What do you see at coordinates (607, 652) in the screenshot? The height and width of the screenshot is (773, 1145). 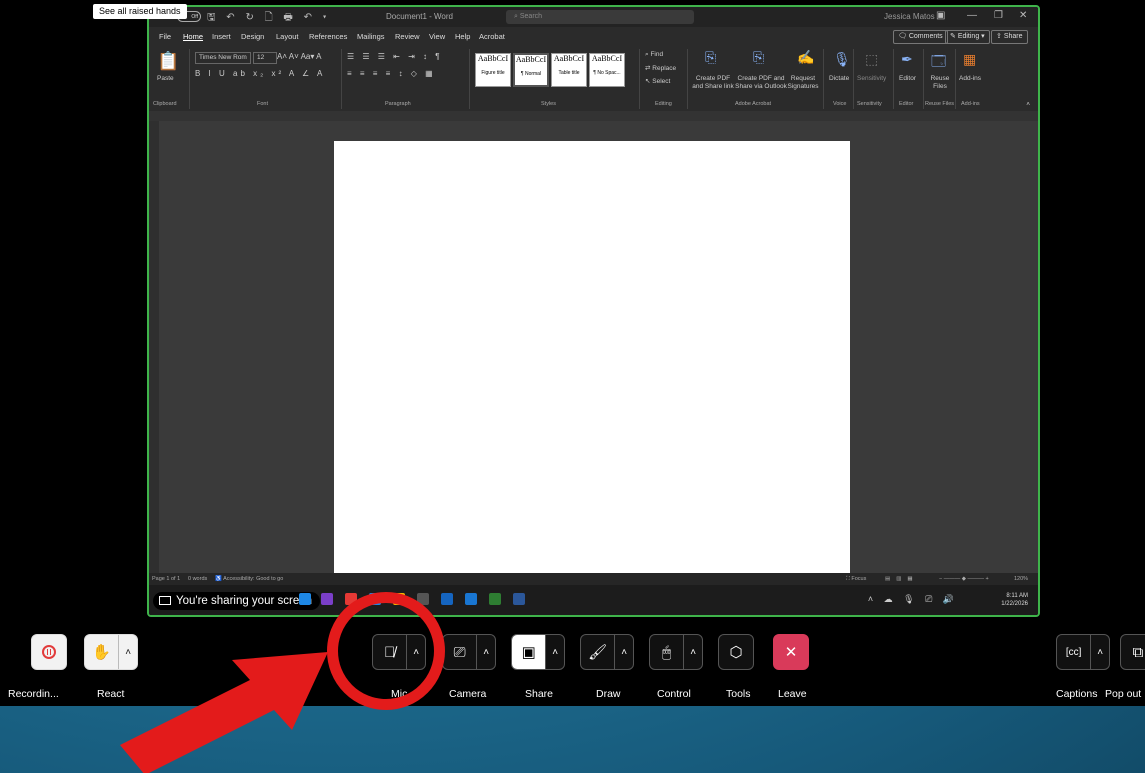 I see `draw-button: 🖌 ˄` at bounding box center [607, 652].